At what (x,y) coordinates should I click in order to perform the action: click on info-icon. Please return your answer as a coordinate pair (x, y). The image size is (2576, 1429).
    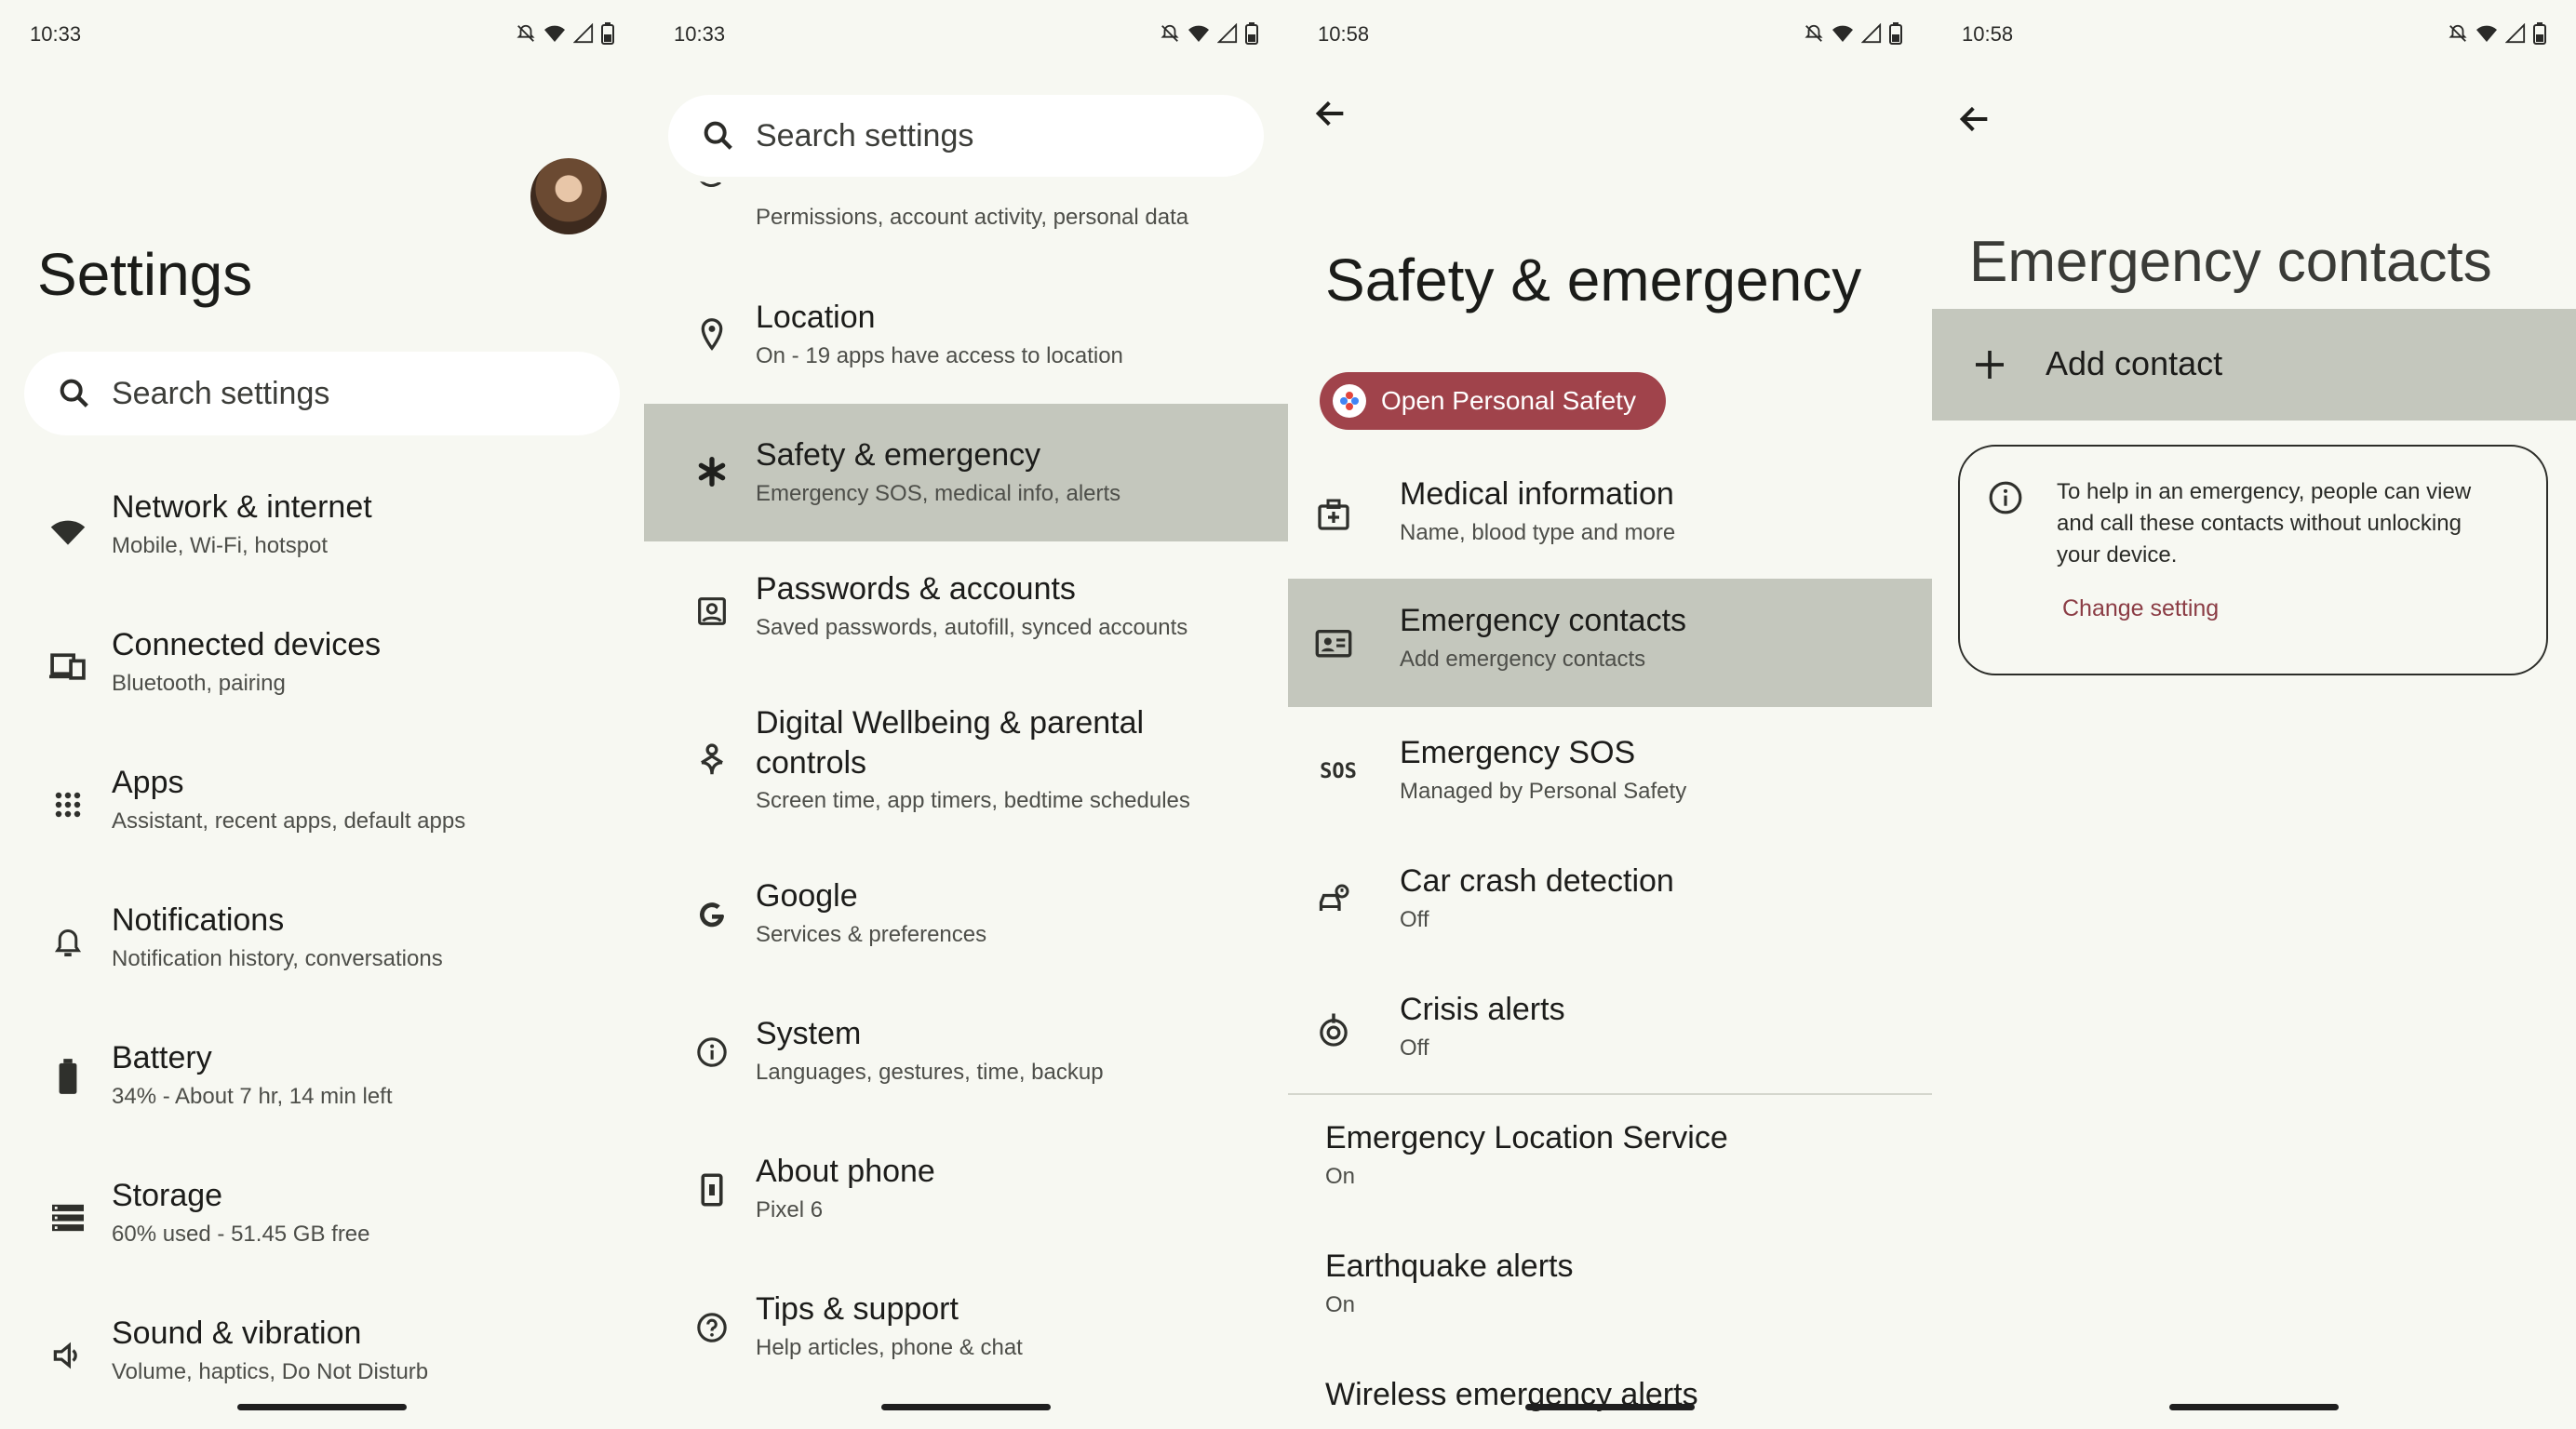
    Looking at the image, I should click on (2005, 497).